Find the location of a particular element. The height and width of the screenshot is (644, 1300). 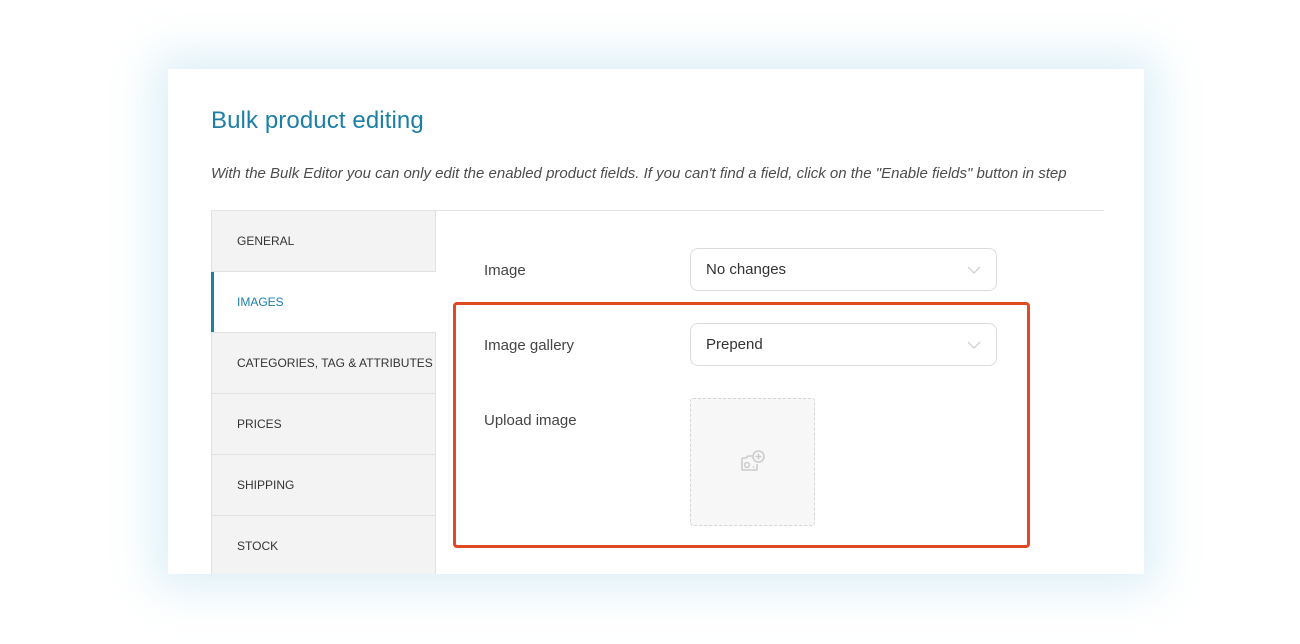

tab-label: IMAGES is located at coordinates (260, 302).